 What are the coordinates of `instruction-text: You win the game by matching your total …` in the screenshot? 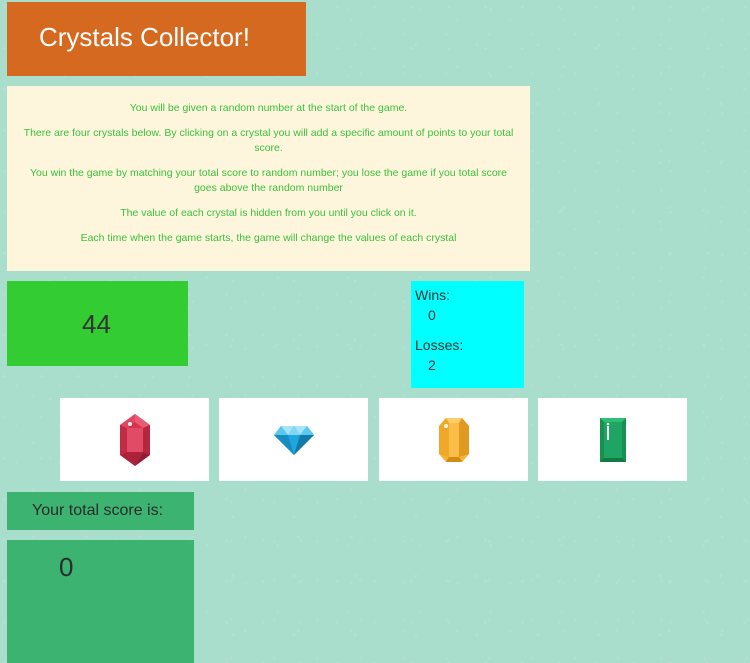 It's located at (268, 180).